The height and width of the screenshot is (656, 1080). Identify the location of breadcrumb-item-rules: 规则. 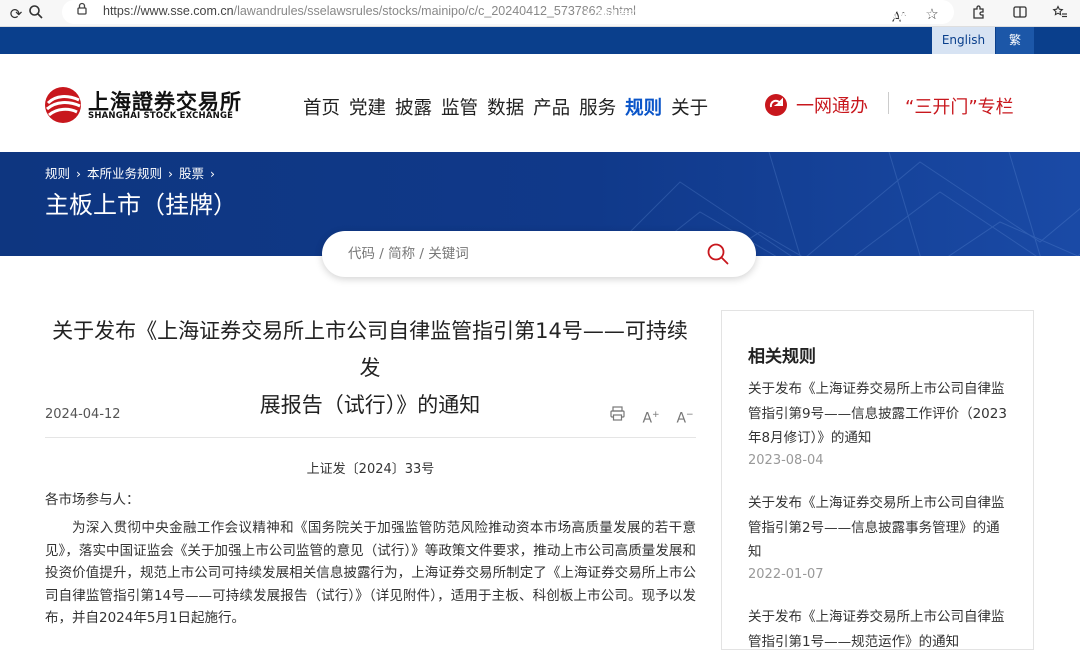
(57, 173).